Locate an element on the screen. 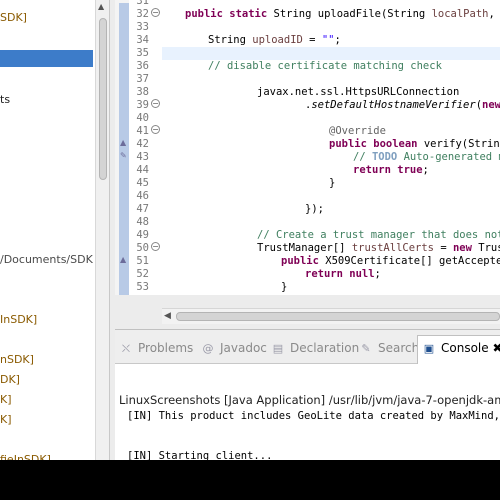 This screenshot has height=500, width=500. code-comment: Auto-generated me is located at coordinates (448, 157).